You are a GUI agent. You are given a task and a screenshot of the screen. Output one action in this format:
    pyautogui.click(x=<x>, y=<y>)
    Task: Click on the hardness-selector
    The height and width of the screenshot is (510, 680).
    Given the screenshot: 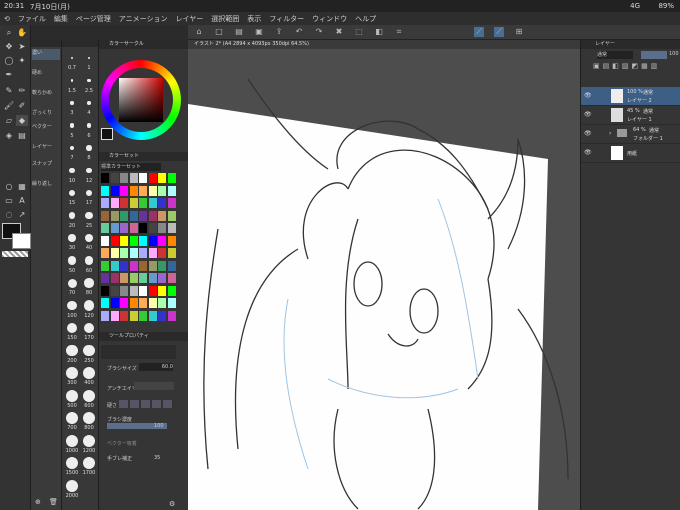 What is the action you would take?
    pyautogui.click(x=146, y=404)
    